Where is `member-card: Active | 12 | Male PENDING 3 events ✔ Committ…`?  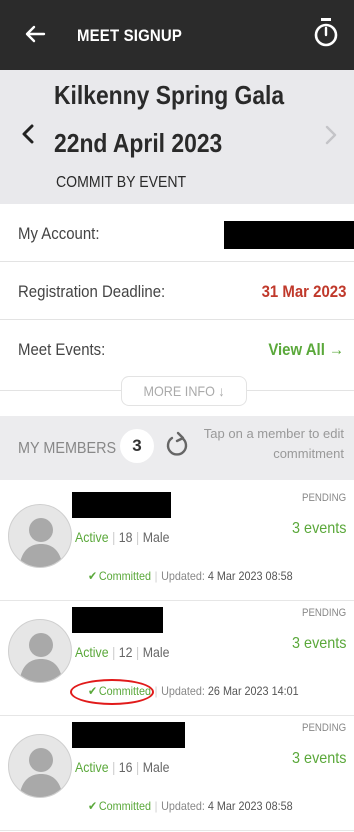 member-card: Active | 12 | Male PENDING 3 events ✔ Committ… is located at coordinates (177, 658).